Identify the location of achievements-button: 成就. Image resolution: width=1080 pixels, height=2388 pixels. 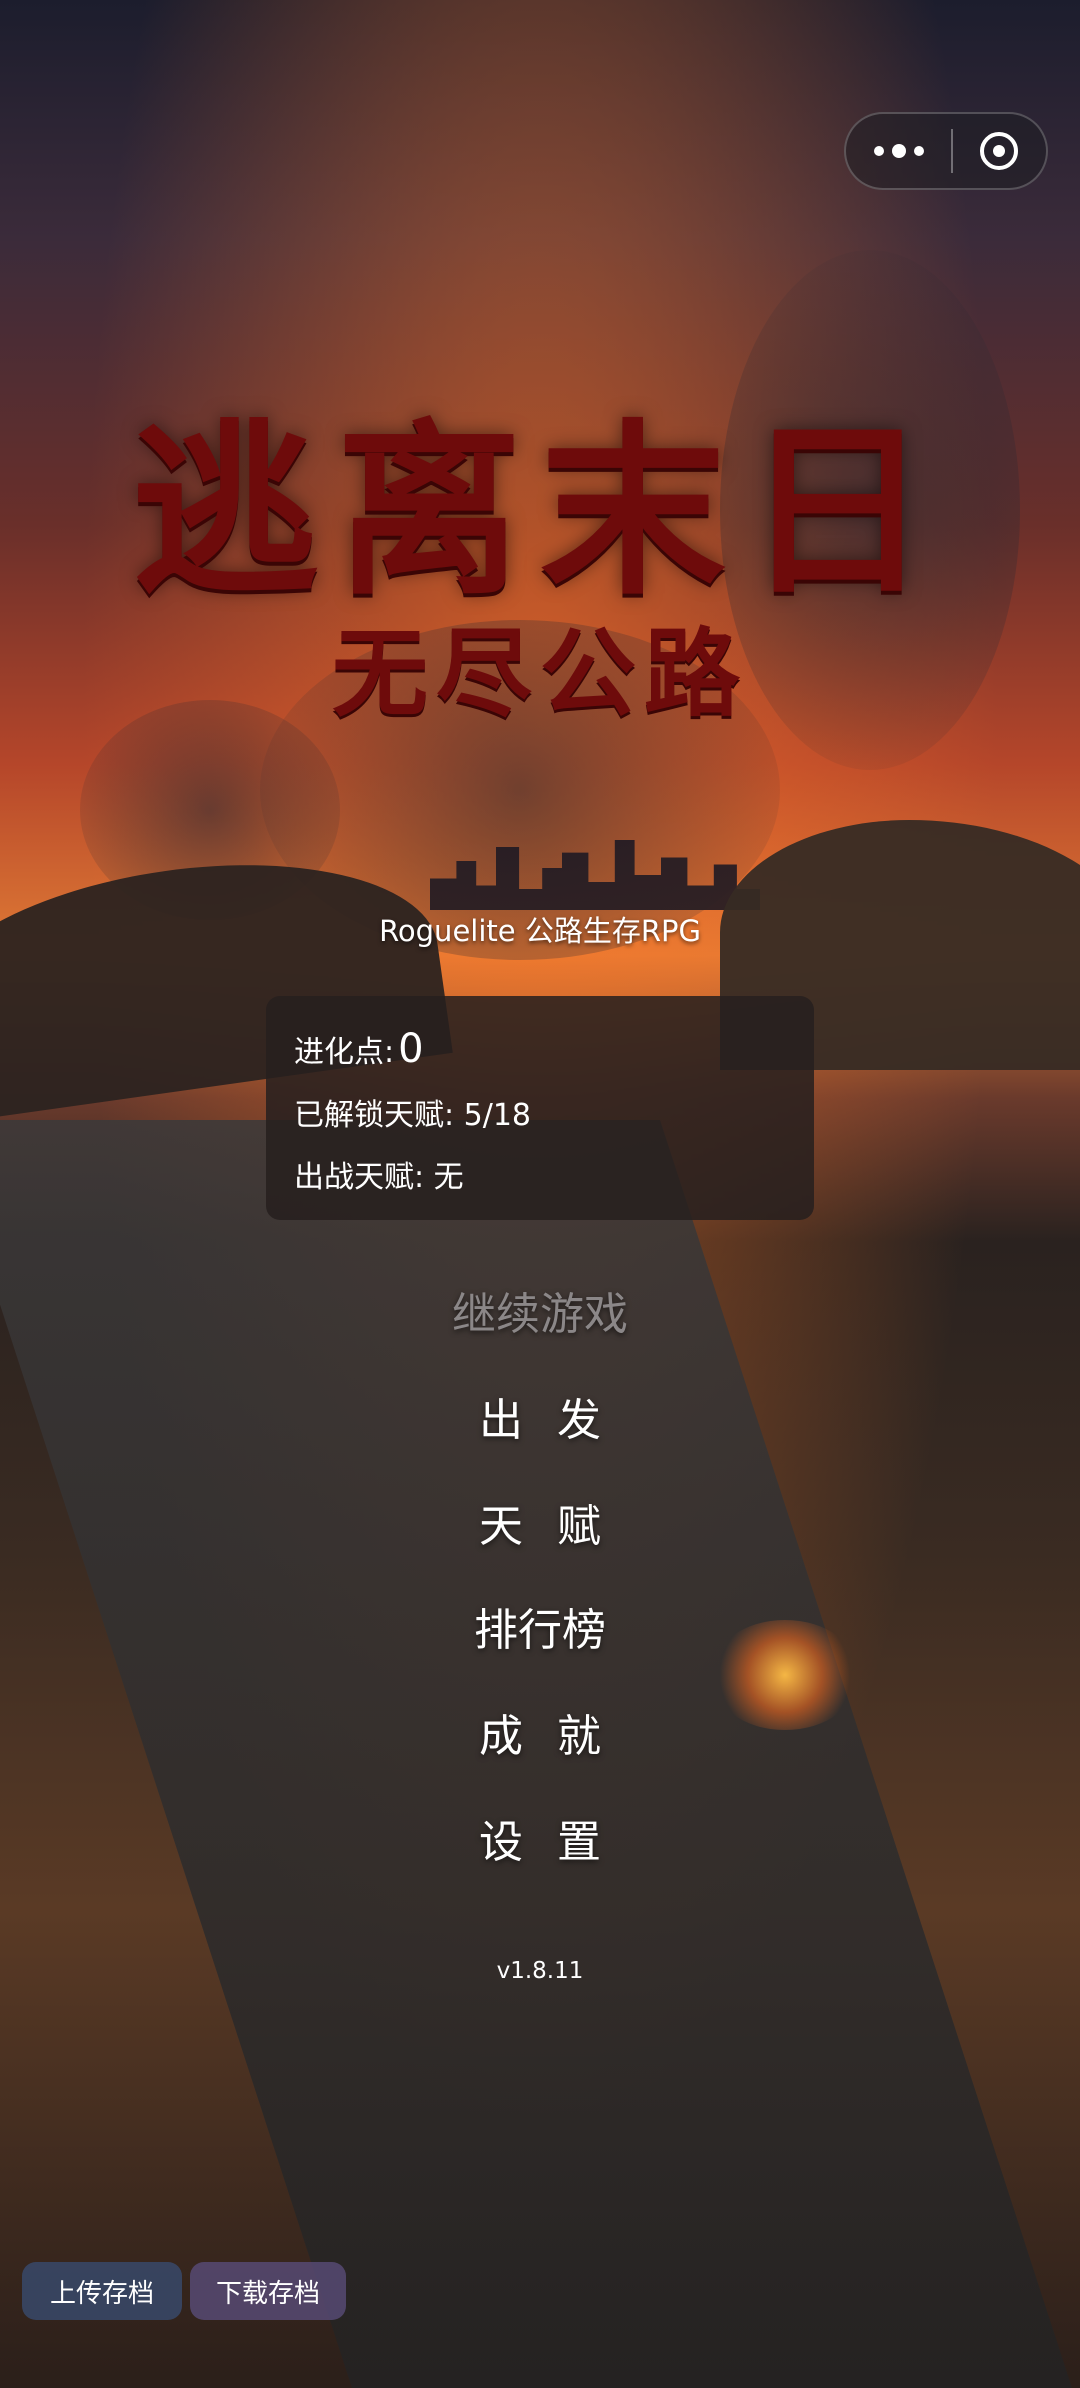
(540, 1732).